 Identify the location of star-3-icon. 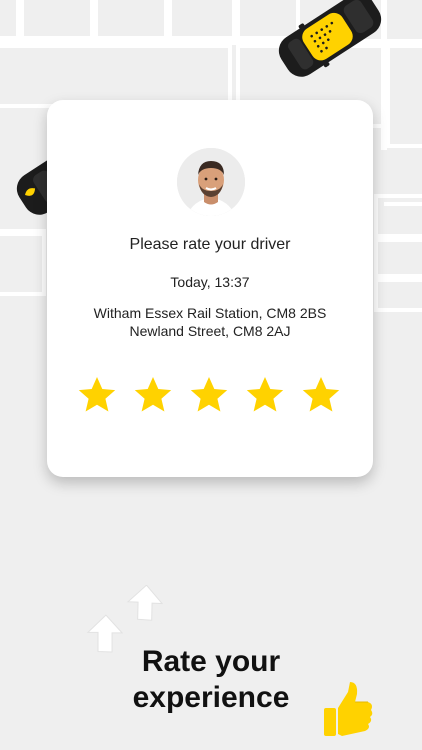
(209, 395).